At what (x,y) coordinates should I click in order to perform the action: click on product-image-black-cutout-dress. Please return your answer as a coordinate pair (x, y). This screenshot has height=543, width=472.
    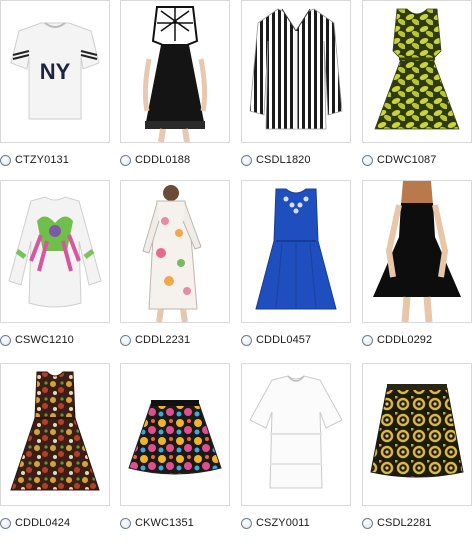
    Looking at the image, I should click on (175, 71).